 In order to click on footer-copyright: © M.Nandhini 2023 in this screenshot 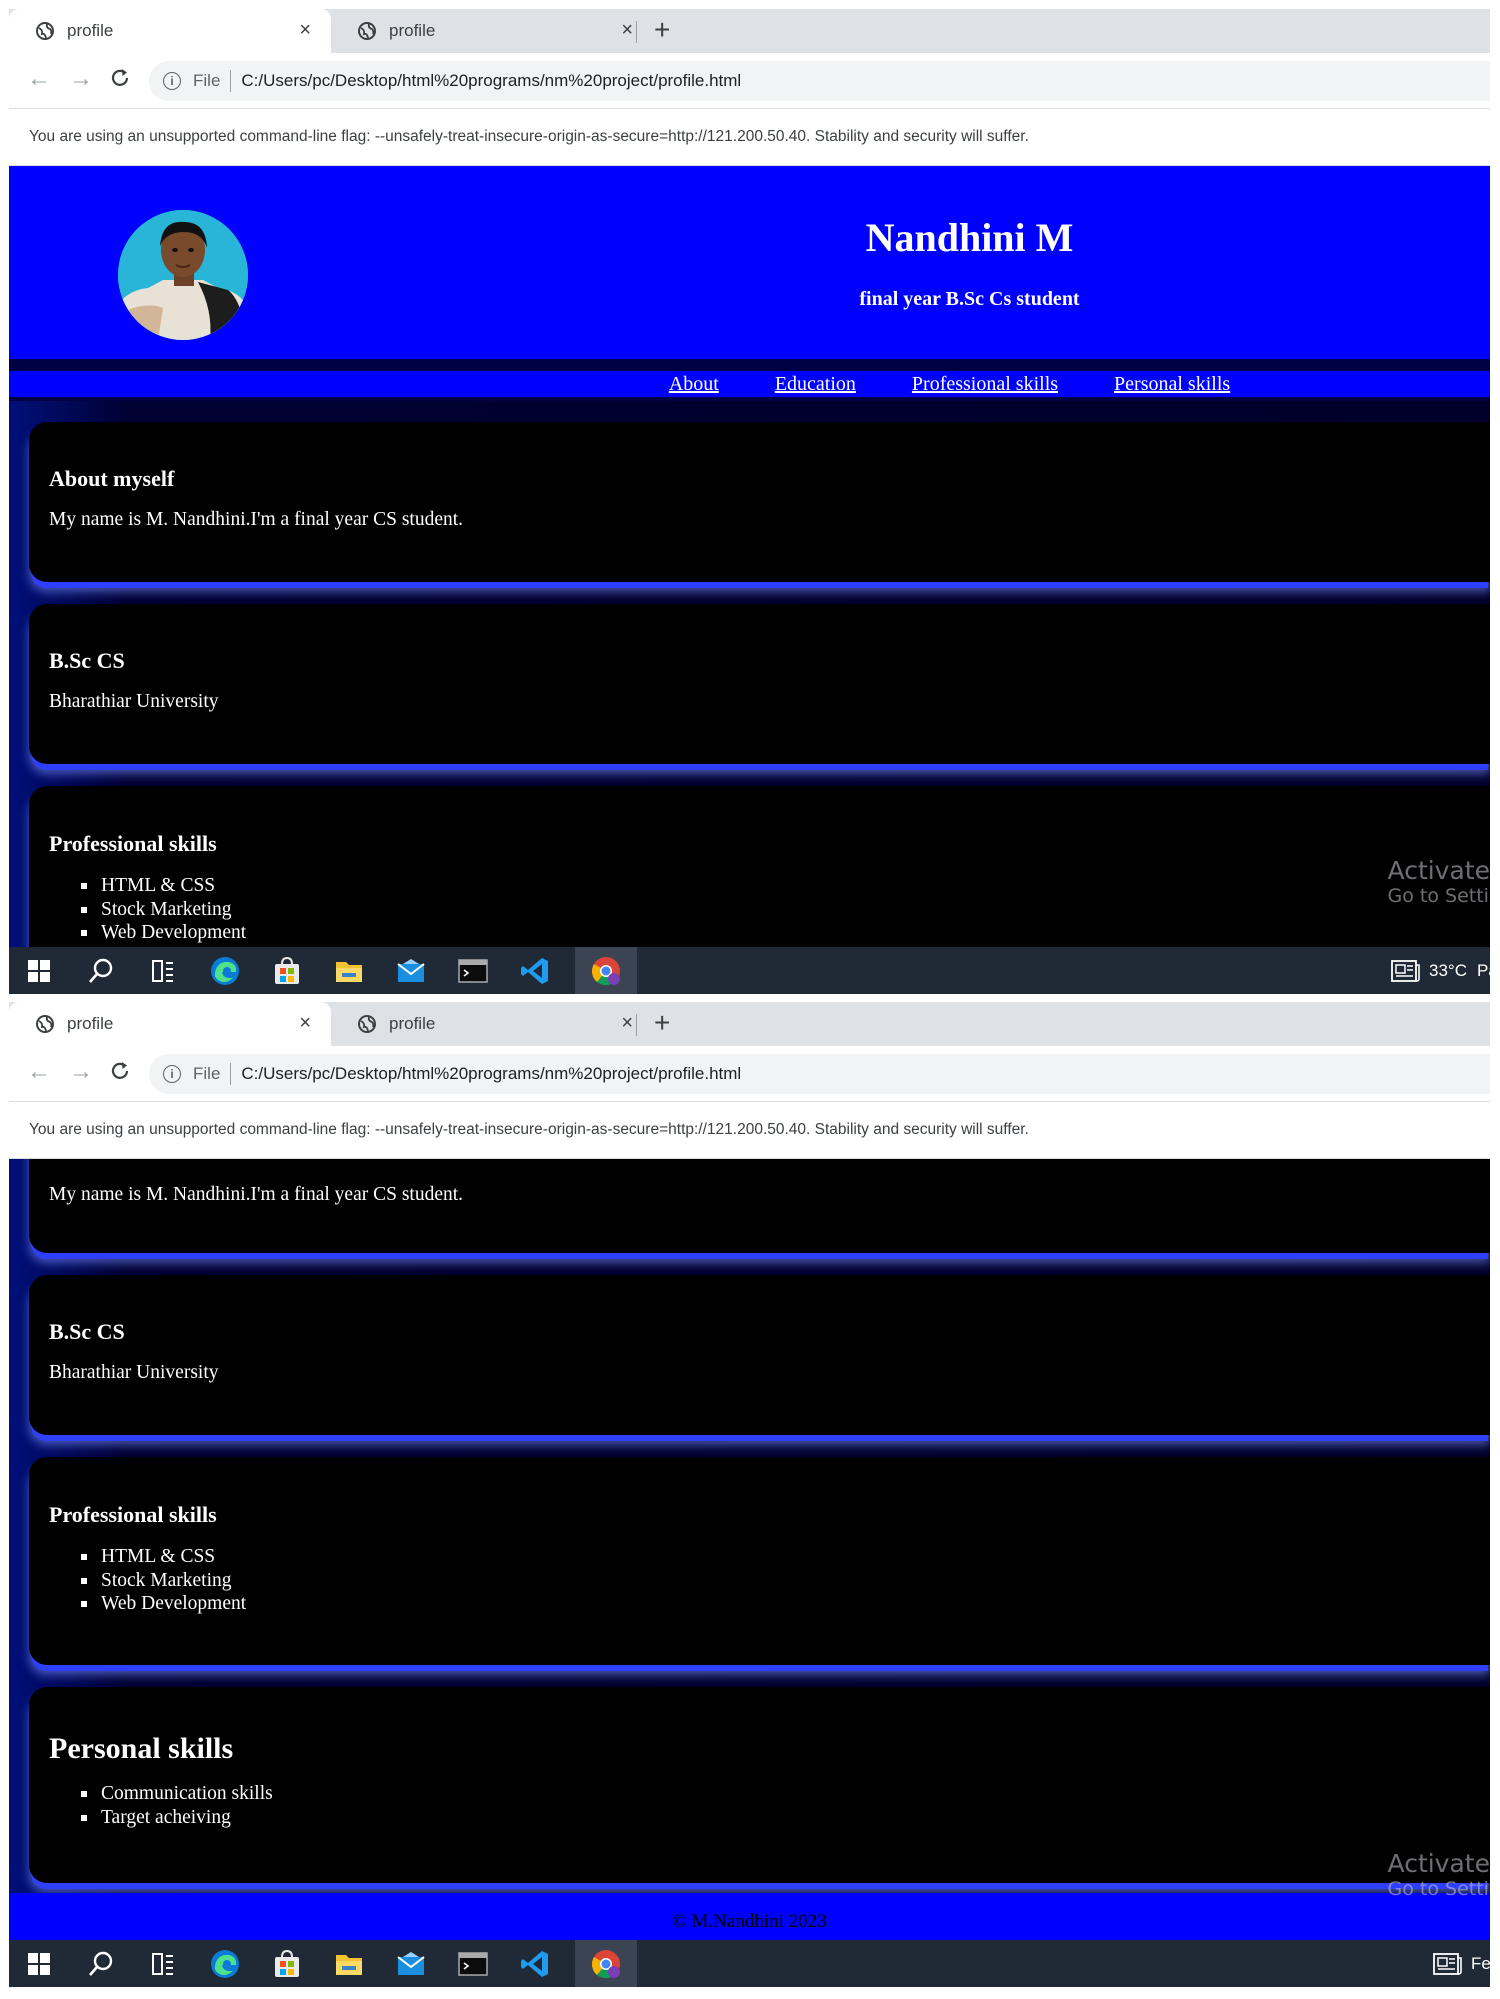, I will do `click(749, 1921)`.